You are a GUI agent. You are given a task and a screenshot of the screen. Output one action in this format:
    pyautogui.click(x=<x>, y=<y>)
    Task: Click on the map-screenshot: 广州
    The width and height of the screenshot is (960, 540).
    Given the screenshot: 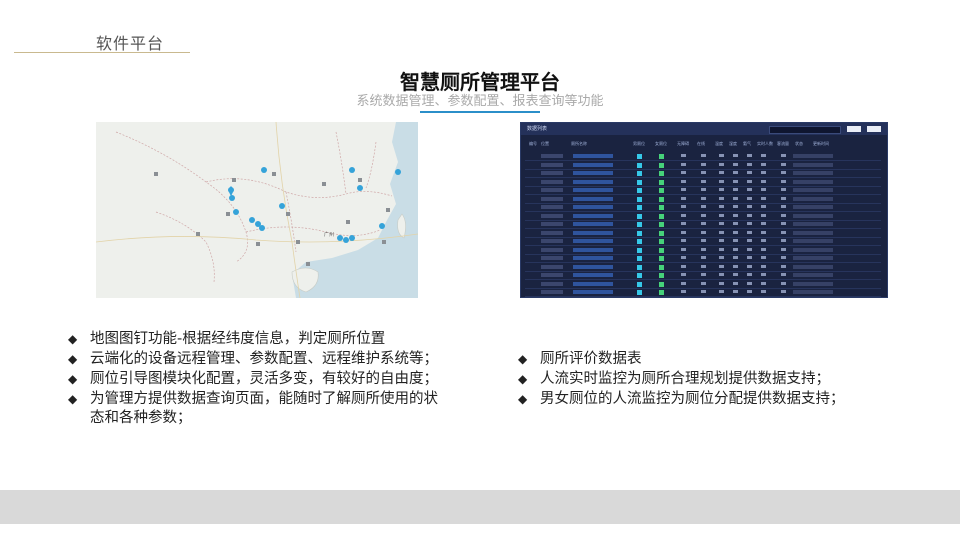 What is the action you would take?
    pyautogui.click(x=257, y=210)
    